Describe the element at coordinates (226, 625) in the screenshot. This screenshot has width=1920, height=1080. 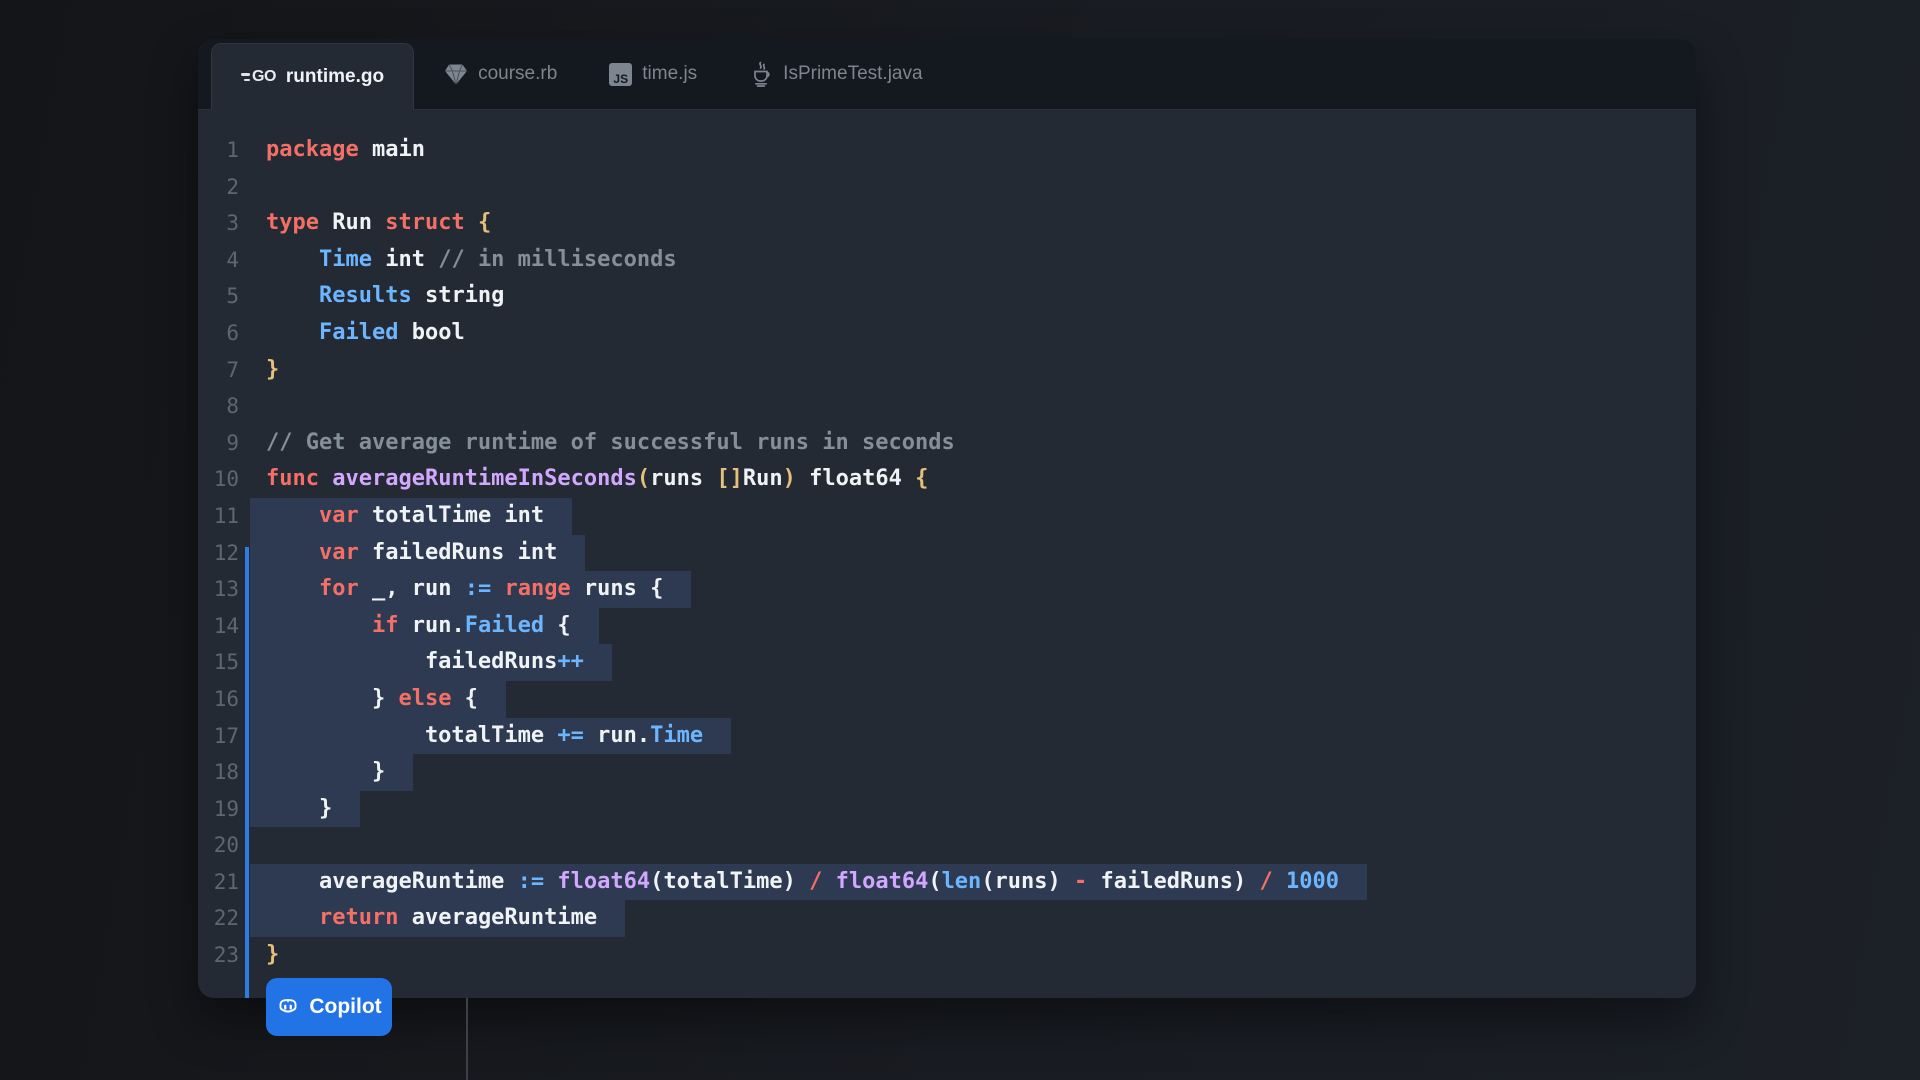
I see `line-number: 14` at that location.